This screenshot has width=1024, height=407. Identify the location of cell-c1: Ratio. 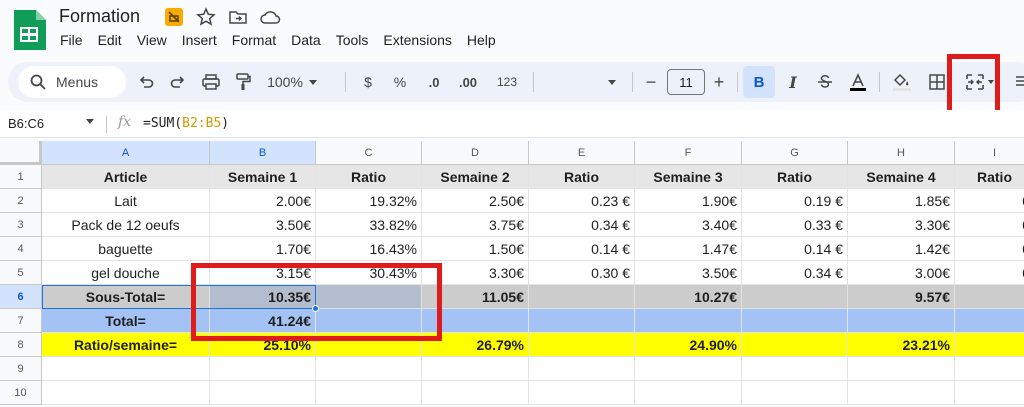
(369, 177).